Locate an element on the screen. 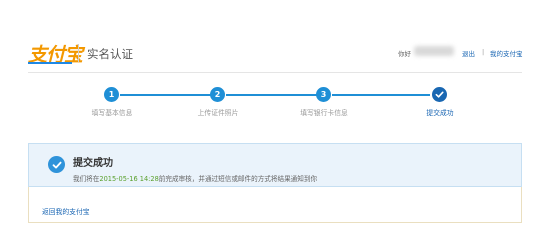 The image size is (540, 244). logout-link: 退出 is located at coordinates (468, 53).